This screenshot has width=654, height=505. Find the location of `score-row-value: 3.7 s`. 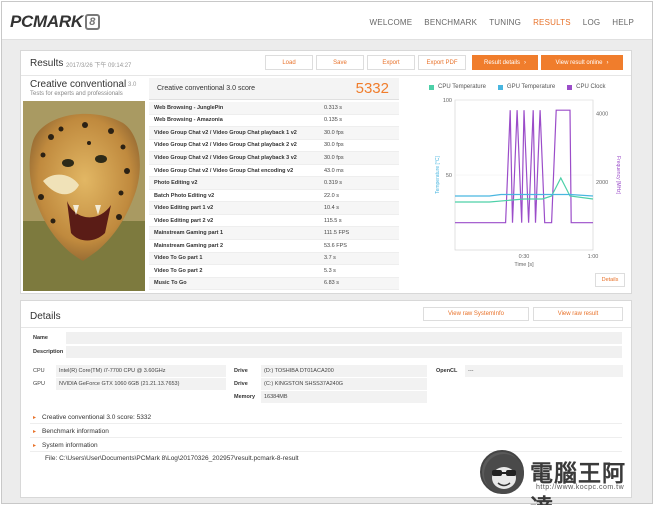

score-row-value: 3.7 s is located at coordinates (330, 258).